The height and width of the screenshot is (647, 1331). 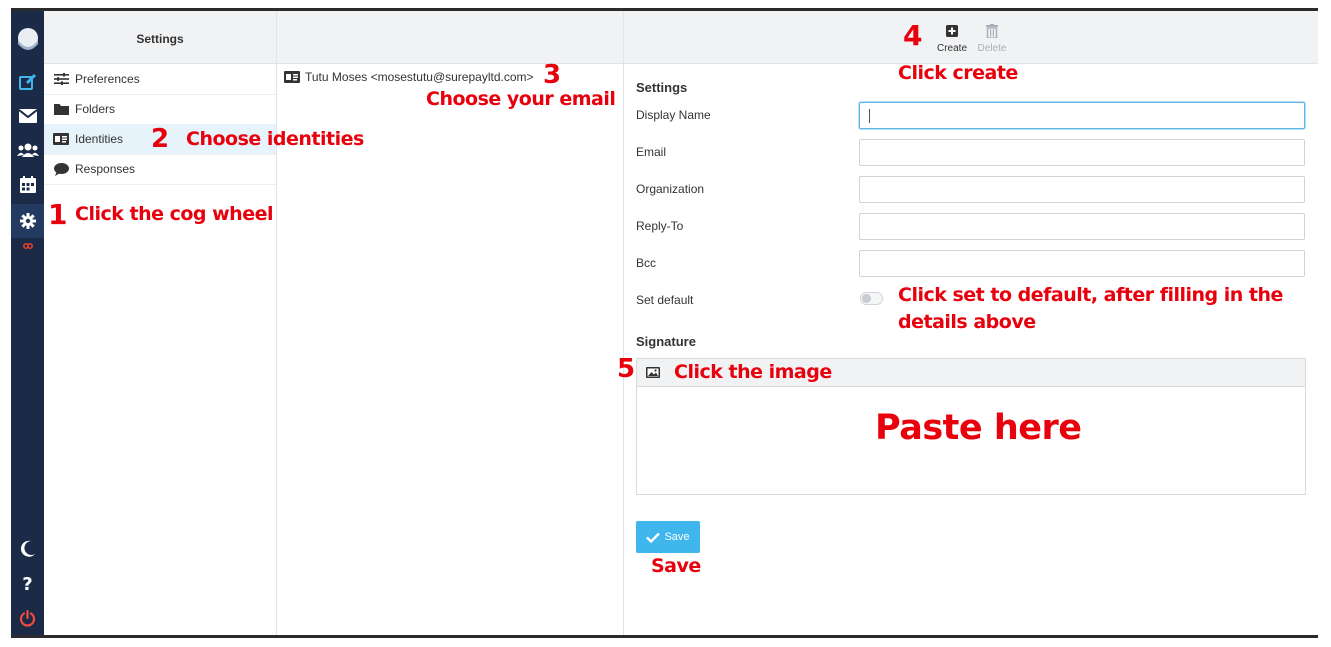 I want to click on annotation-save: Save, so click(x=676, y=566).